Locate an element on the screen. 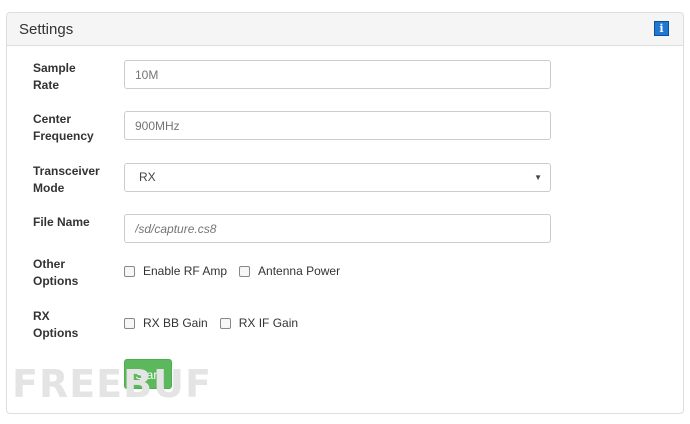 The width and height of the screenshot is (690, 424). rx-bb-gain-checkbox: RX BB Gain is located at coordinates (166, 323).